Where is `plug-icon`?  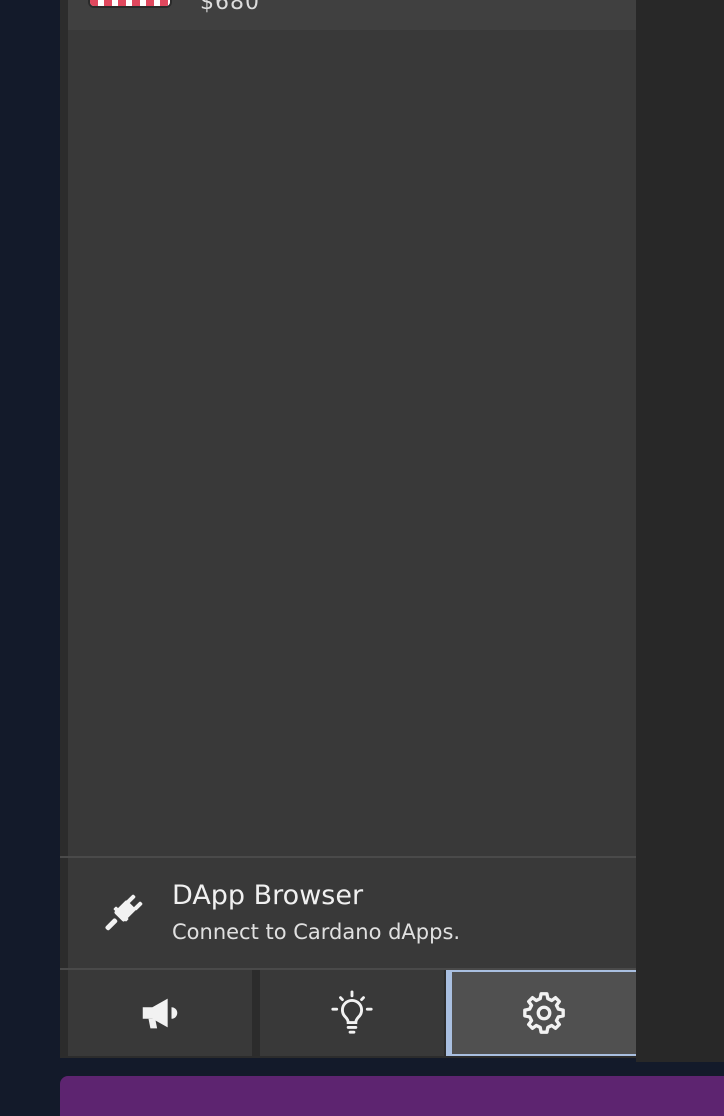
plug-icon is located at coordinates (124, 912).